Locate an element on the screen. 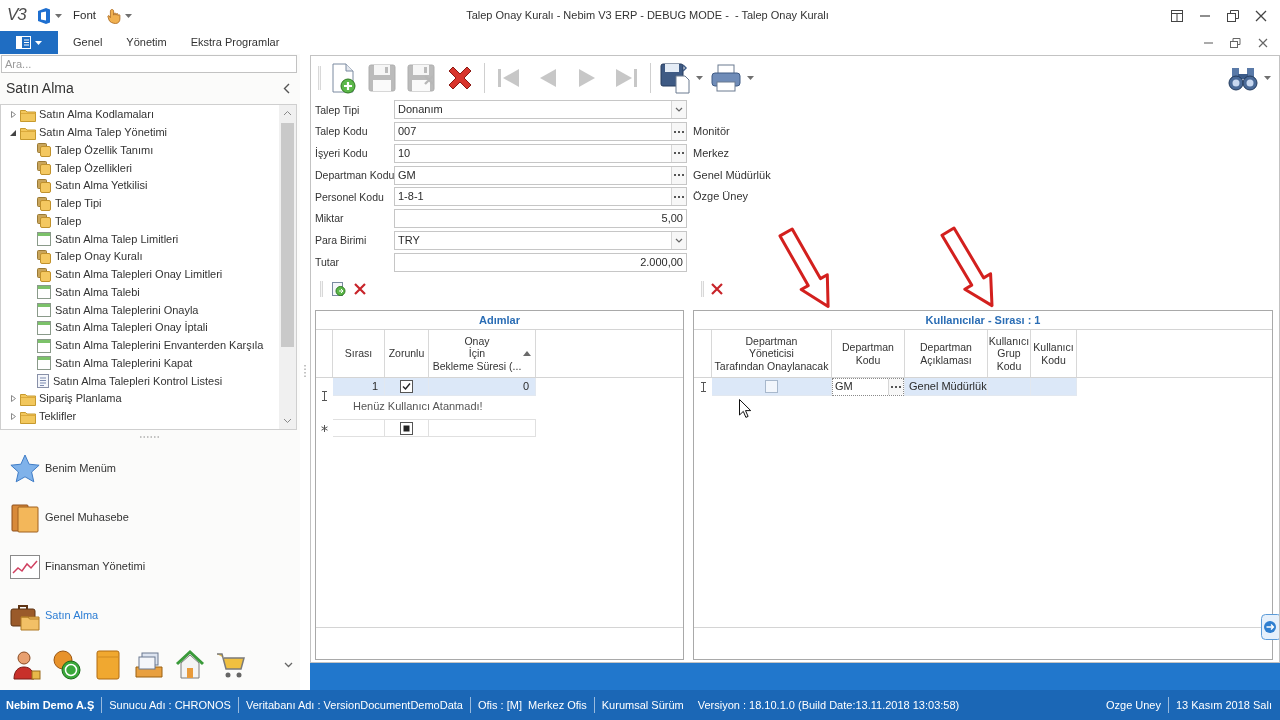 This screenshot has width=1280, height=720. tree-item: Sipariş Planlama is located at coordinates (140, 399).